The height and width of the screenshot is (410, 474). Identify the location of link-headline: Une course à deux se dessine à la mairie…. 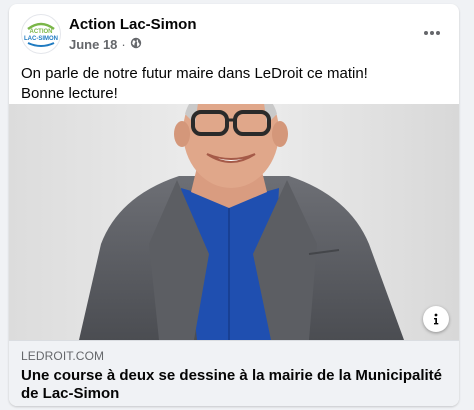
(234, 385).